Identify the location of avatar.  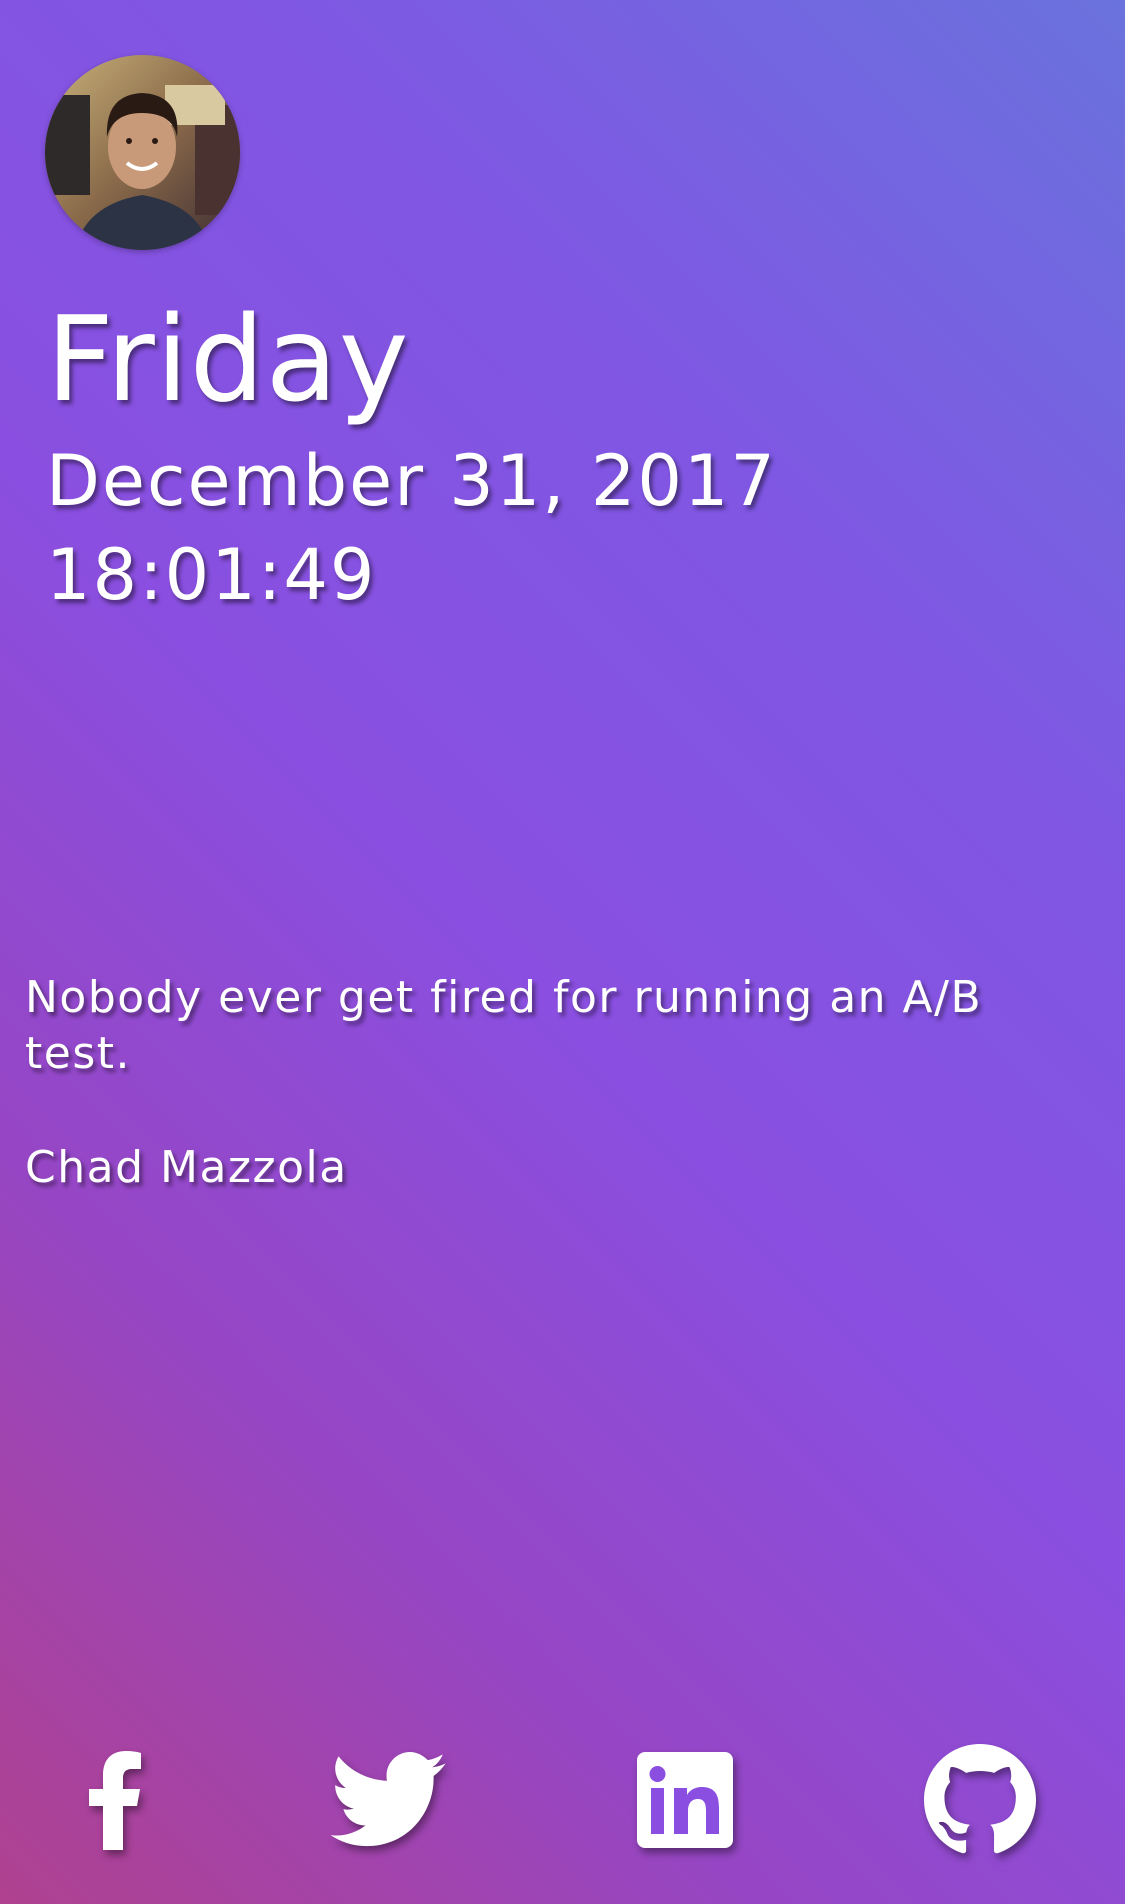
(142, 152).